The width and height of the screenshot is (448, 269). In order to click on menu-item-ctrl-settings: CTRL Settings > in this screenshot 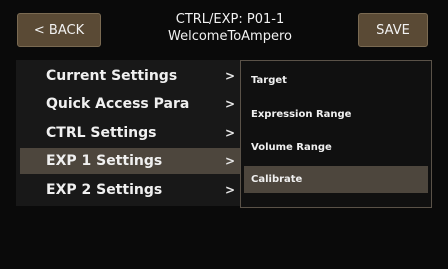, I will do `click(132, 133)`.